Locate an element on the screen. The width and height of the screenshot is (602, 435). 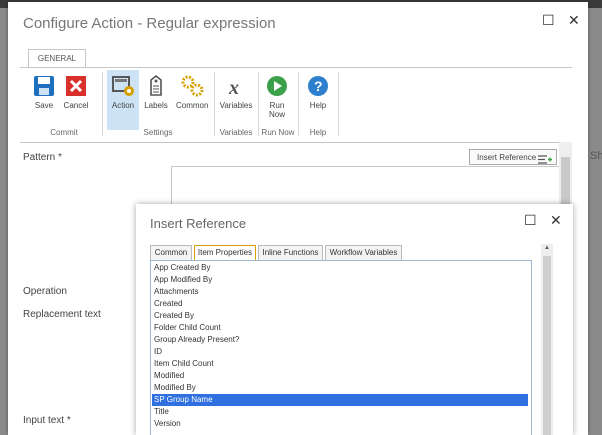
list-item: Folder Child Count is located at coordinates (340, 328).